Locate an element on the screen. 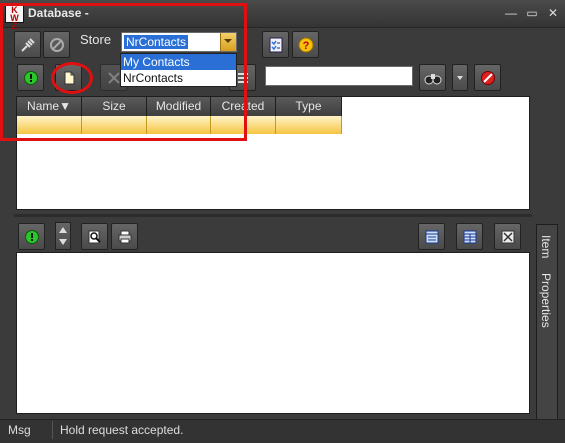 The image size is (565, 443). layout-view-2-button is located at coordinates (469, 236).